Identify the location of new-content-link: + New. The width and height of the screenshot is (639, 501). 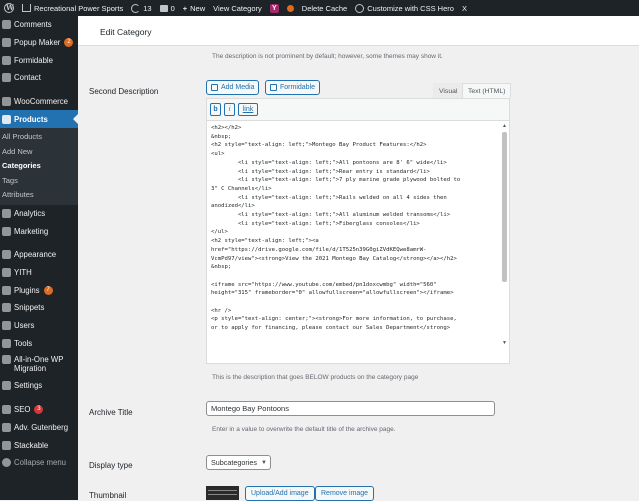
(194, 8).